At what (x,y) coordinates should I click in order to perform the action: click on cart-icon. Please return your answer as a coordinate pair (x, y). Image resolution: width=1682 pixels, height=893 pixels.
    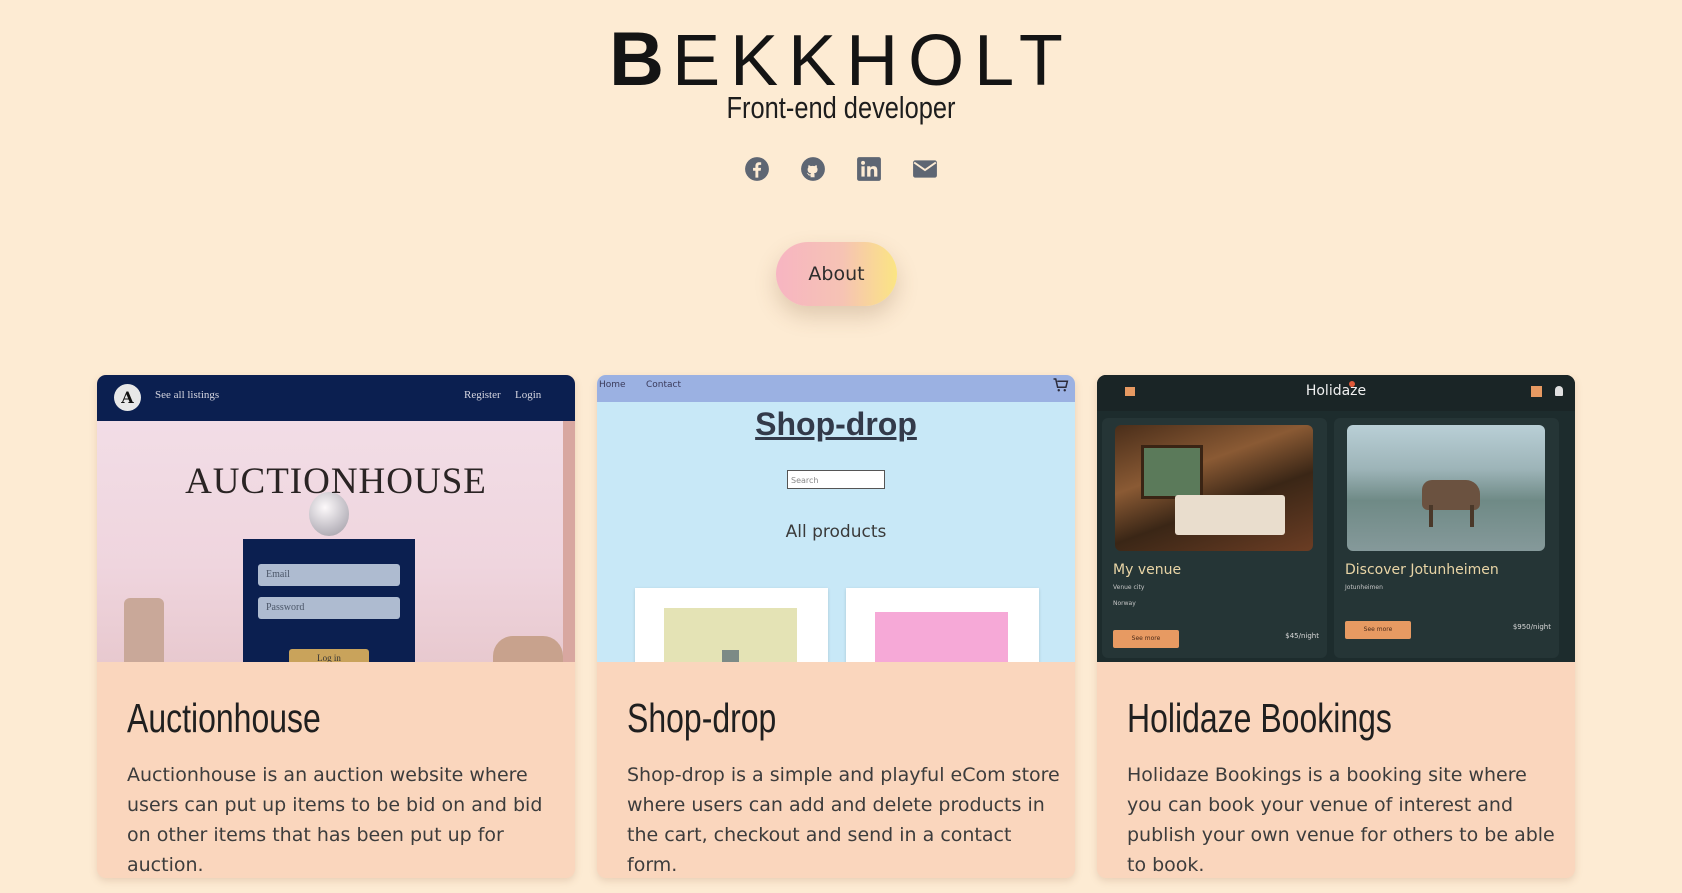
    Looking at the image, I should click on (1061, 385).